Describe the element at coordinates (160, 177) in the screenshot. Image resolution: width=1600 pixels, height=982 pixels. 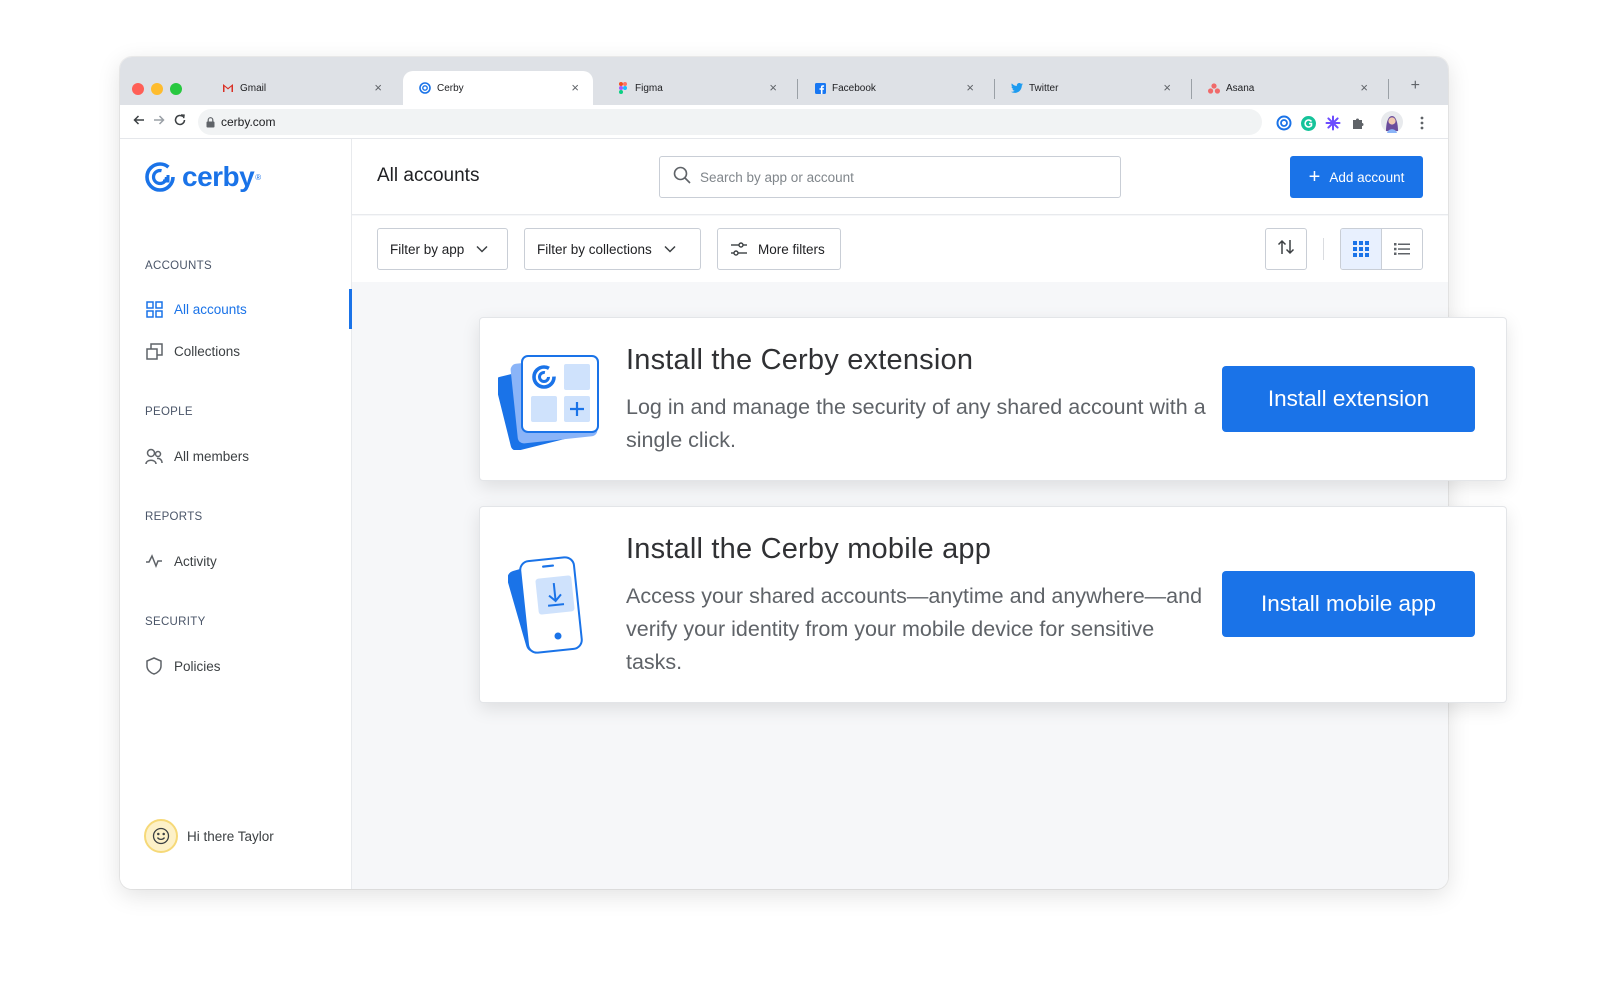
I see `cerby-logo-icon` at that location.